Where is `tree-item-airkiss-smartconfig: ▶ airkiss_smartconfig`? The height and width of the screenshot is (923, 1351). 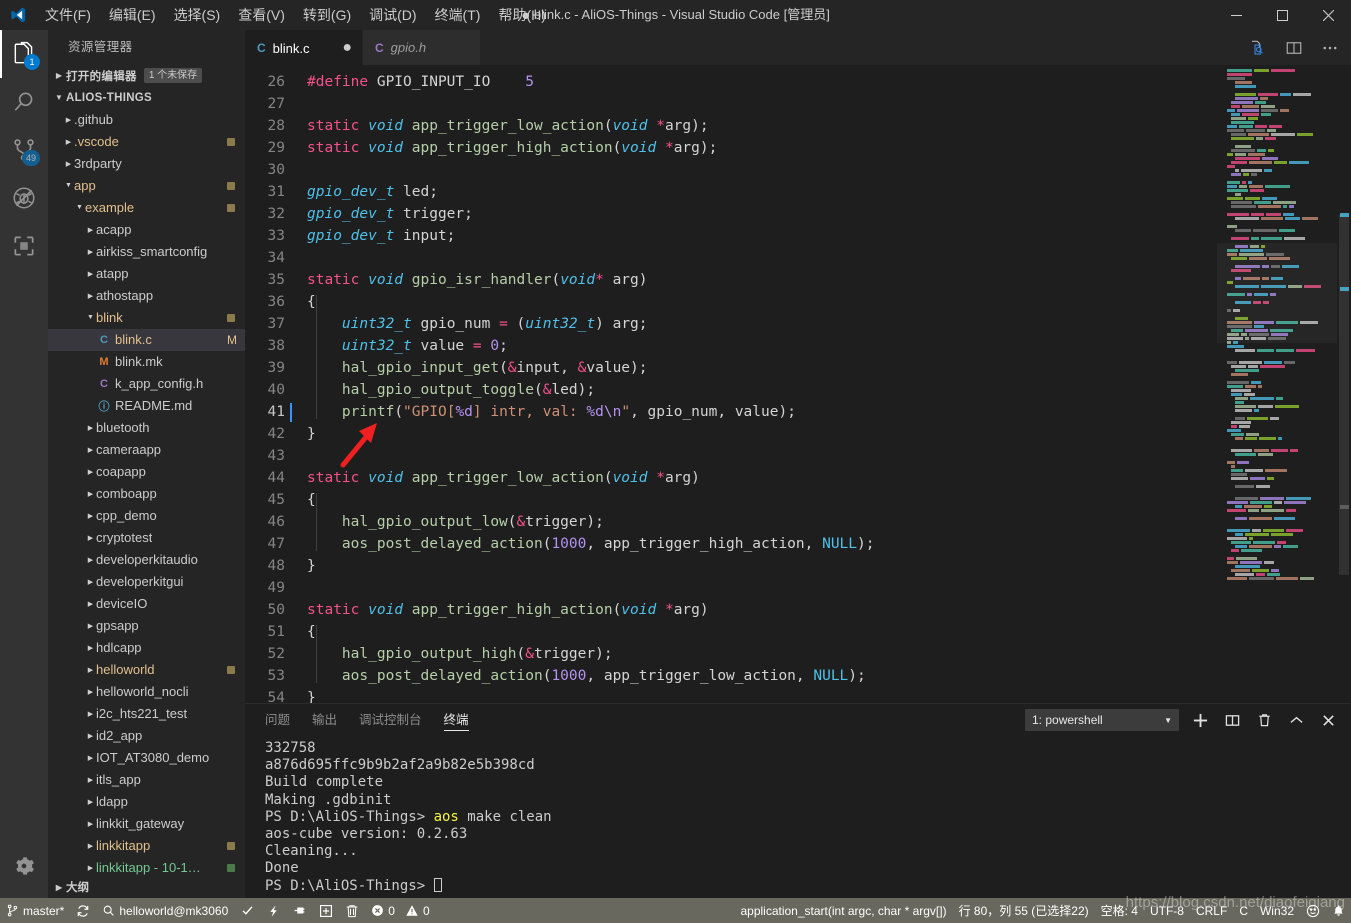
tree-item-airkiss-smartconfig: ▶ airkiss_smartconfig is located at coordinates (146, 252).